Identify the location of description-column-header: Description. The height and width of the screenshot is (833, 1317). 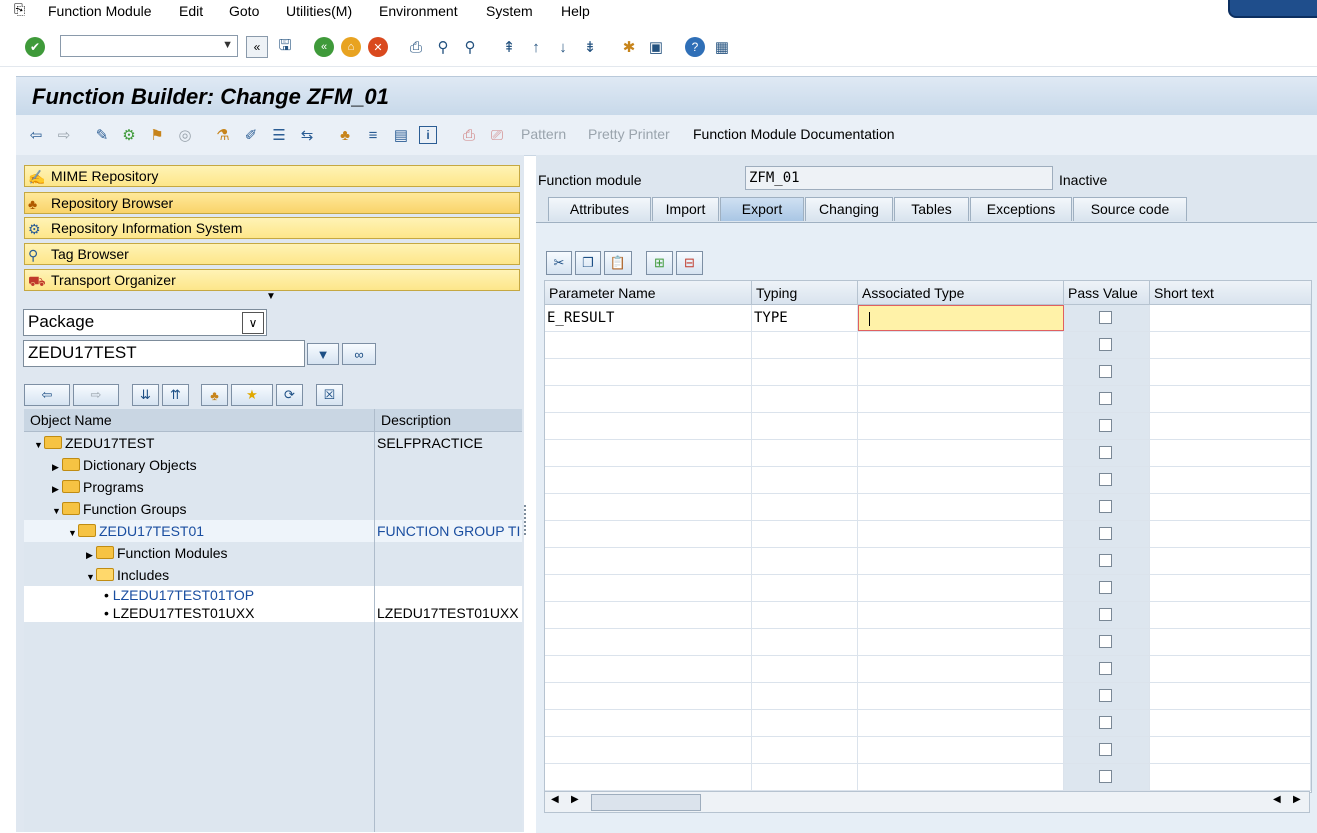
(416, 420).